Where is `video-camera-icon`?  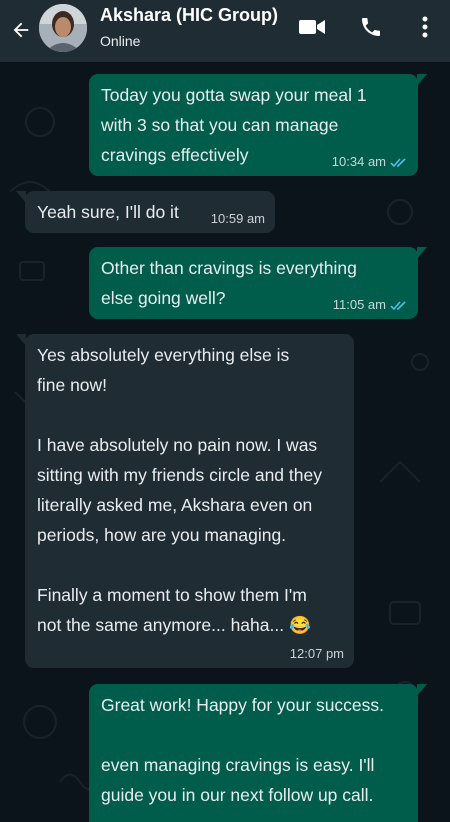 video-camera-icon is located at coordinates (312, 27).